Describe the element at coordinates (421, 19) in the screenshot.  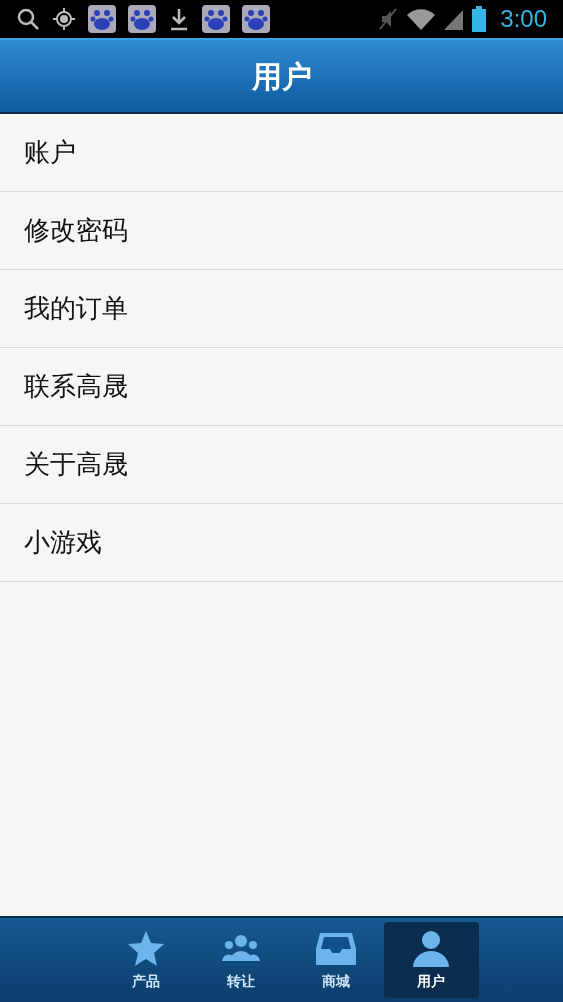
I see `wifi-icon` at that location.